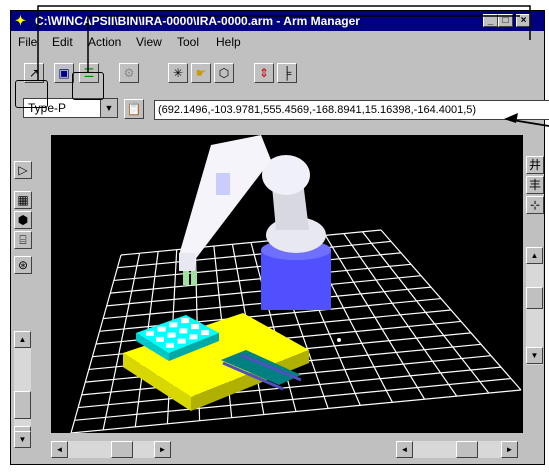  What do you see at coordinates (511, 118) in the screenshot?
I see `arrow-head-icon` at bounding box center [511, 118].